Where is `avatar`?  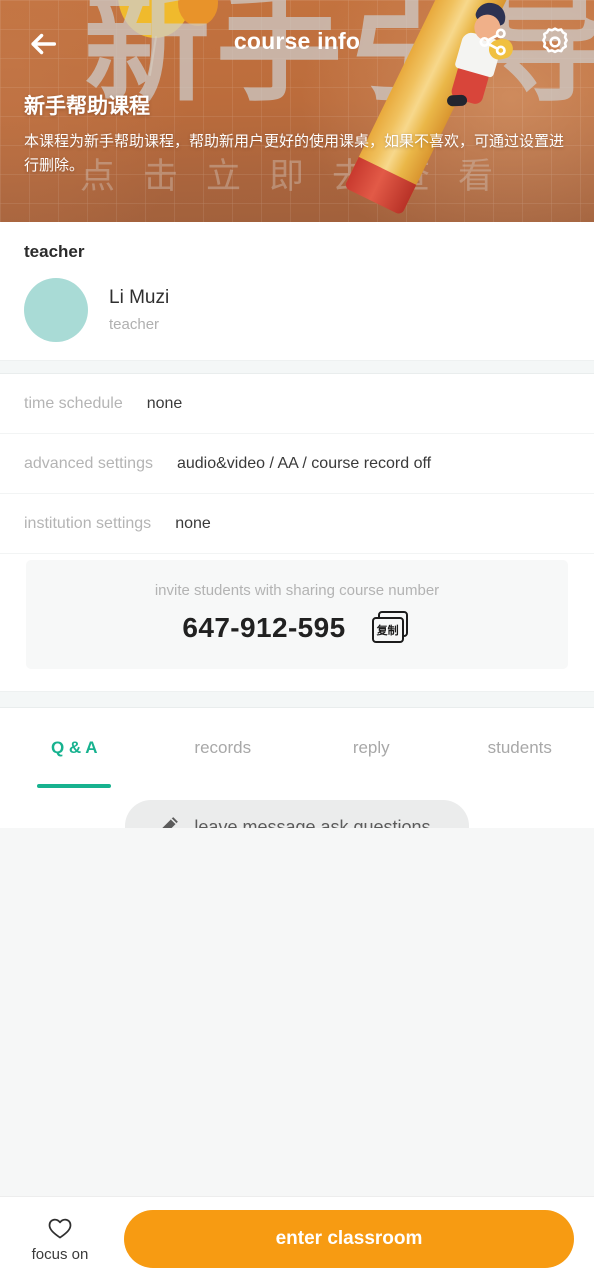
avatar is located at coordinates (56, 310).